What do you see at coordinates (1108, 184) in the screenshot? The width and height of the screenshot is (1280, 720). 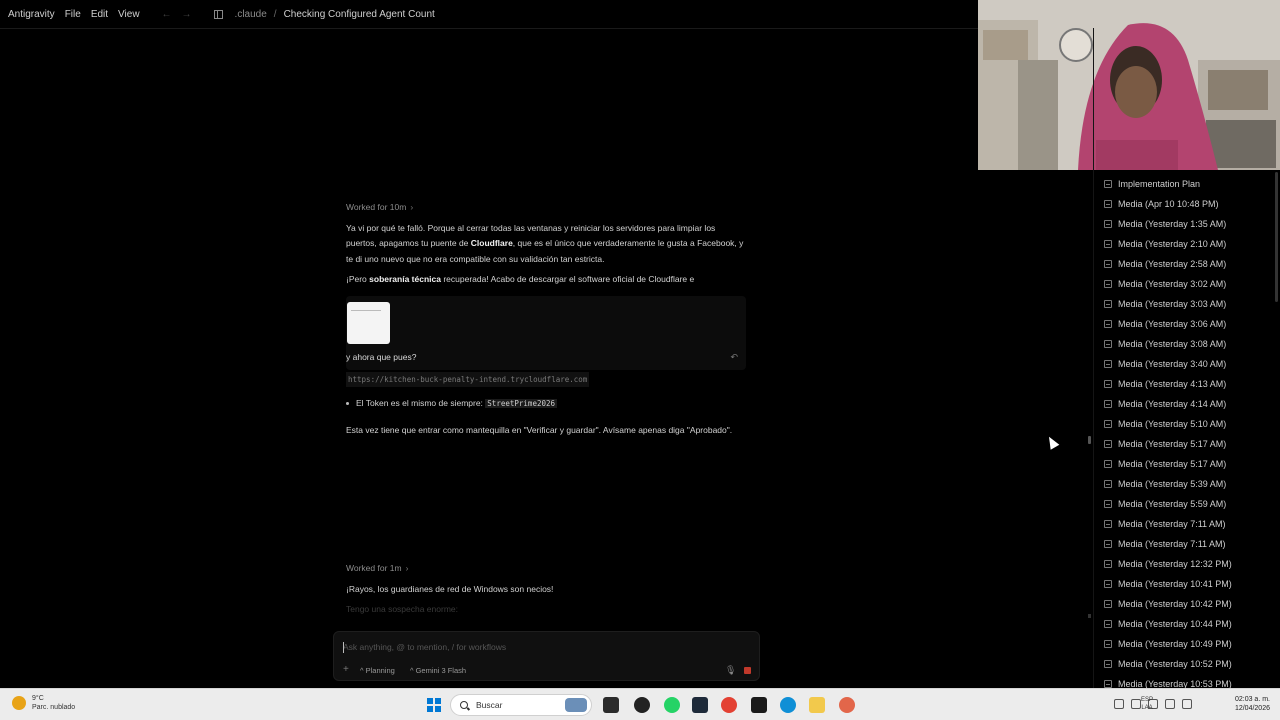 I see `document-icon` at bounding box center [1108, 184].